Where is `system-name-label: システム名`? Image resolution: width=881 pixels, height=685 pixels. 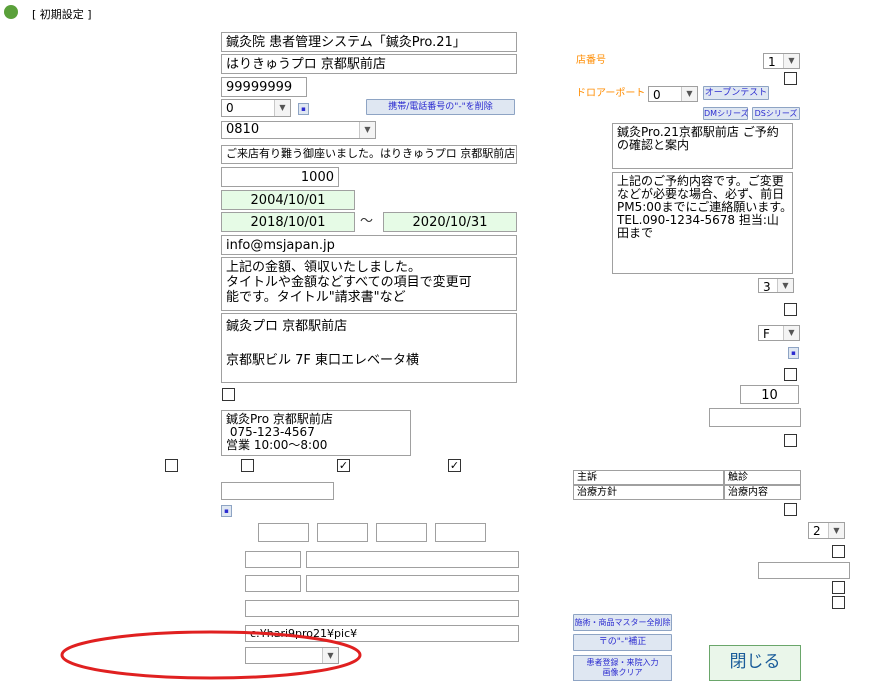
system-name-label: システム名 is located at coordinates (115, 38).